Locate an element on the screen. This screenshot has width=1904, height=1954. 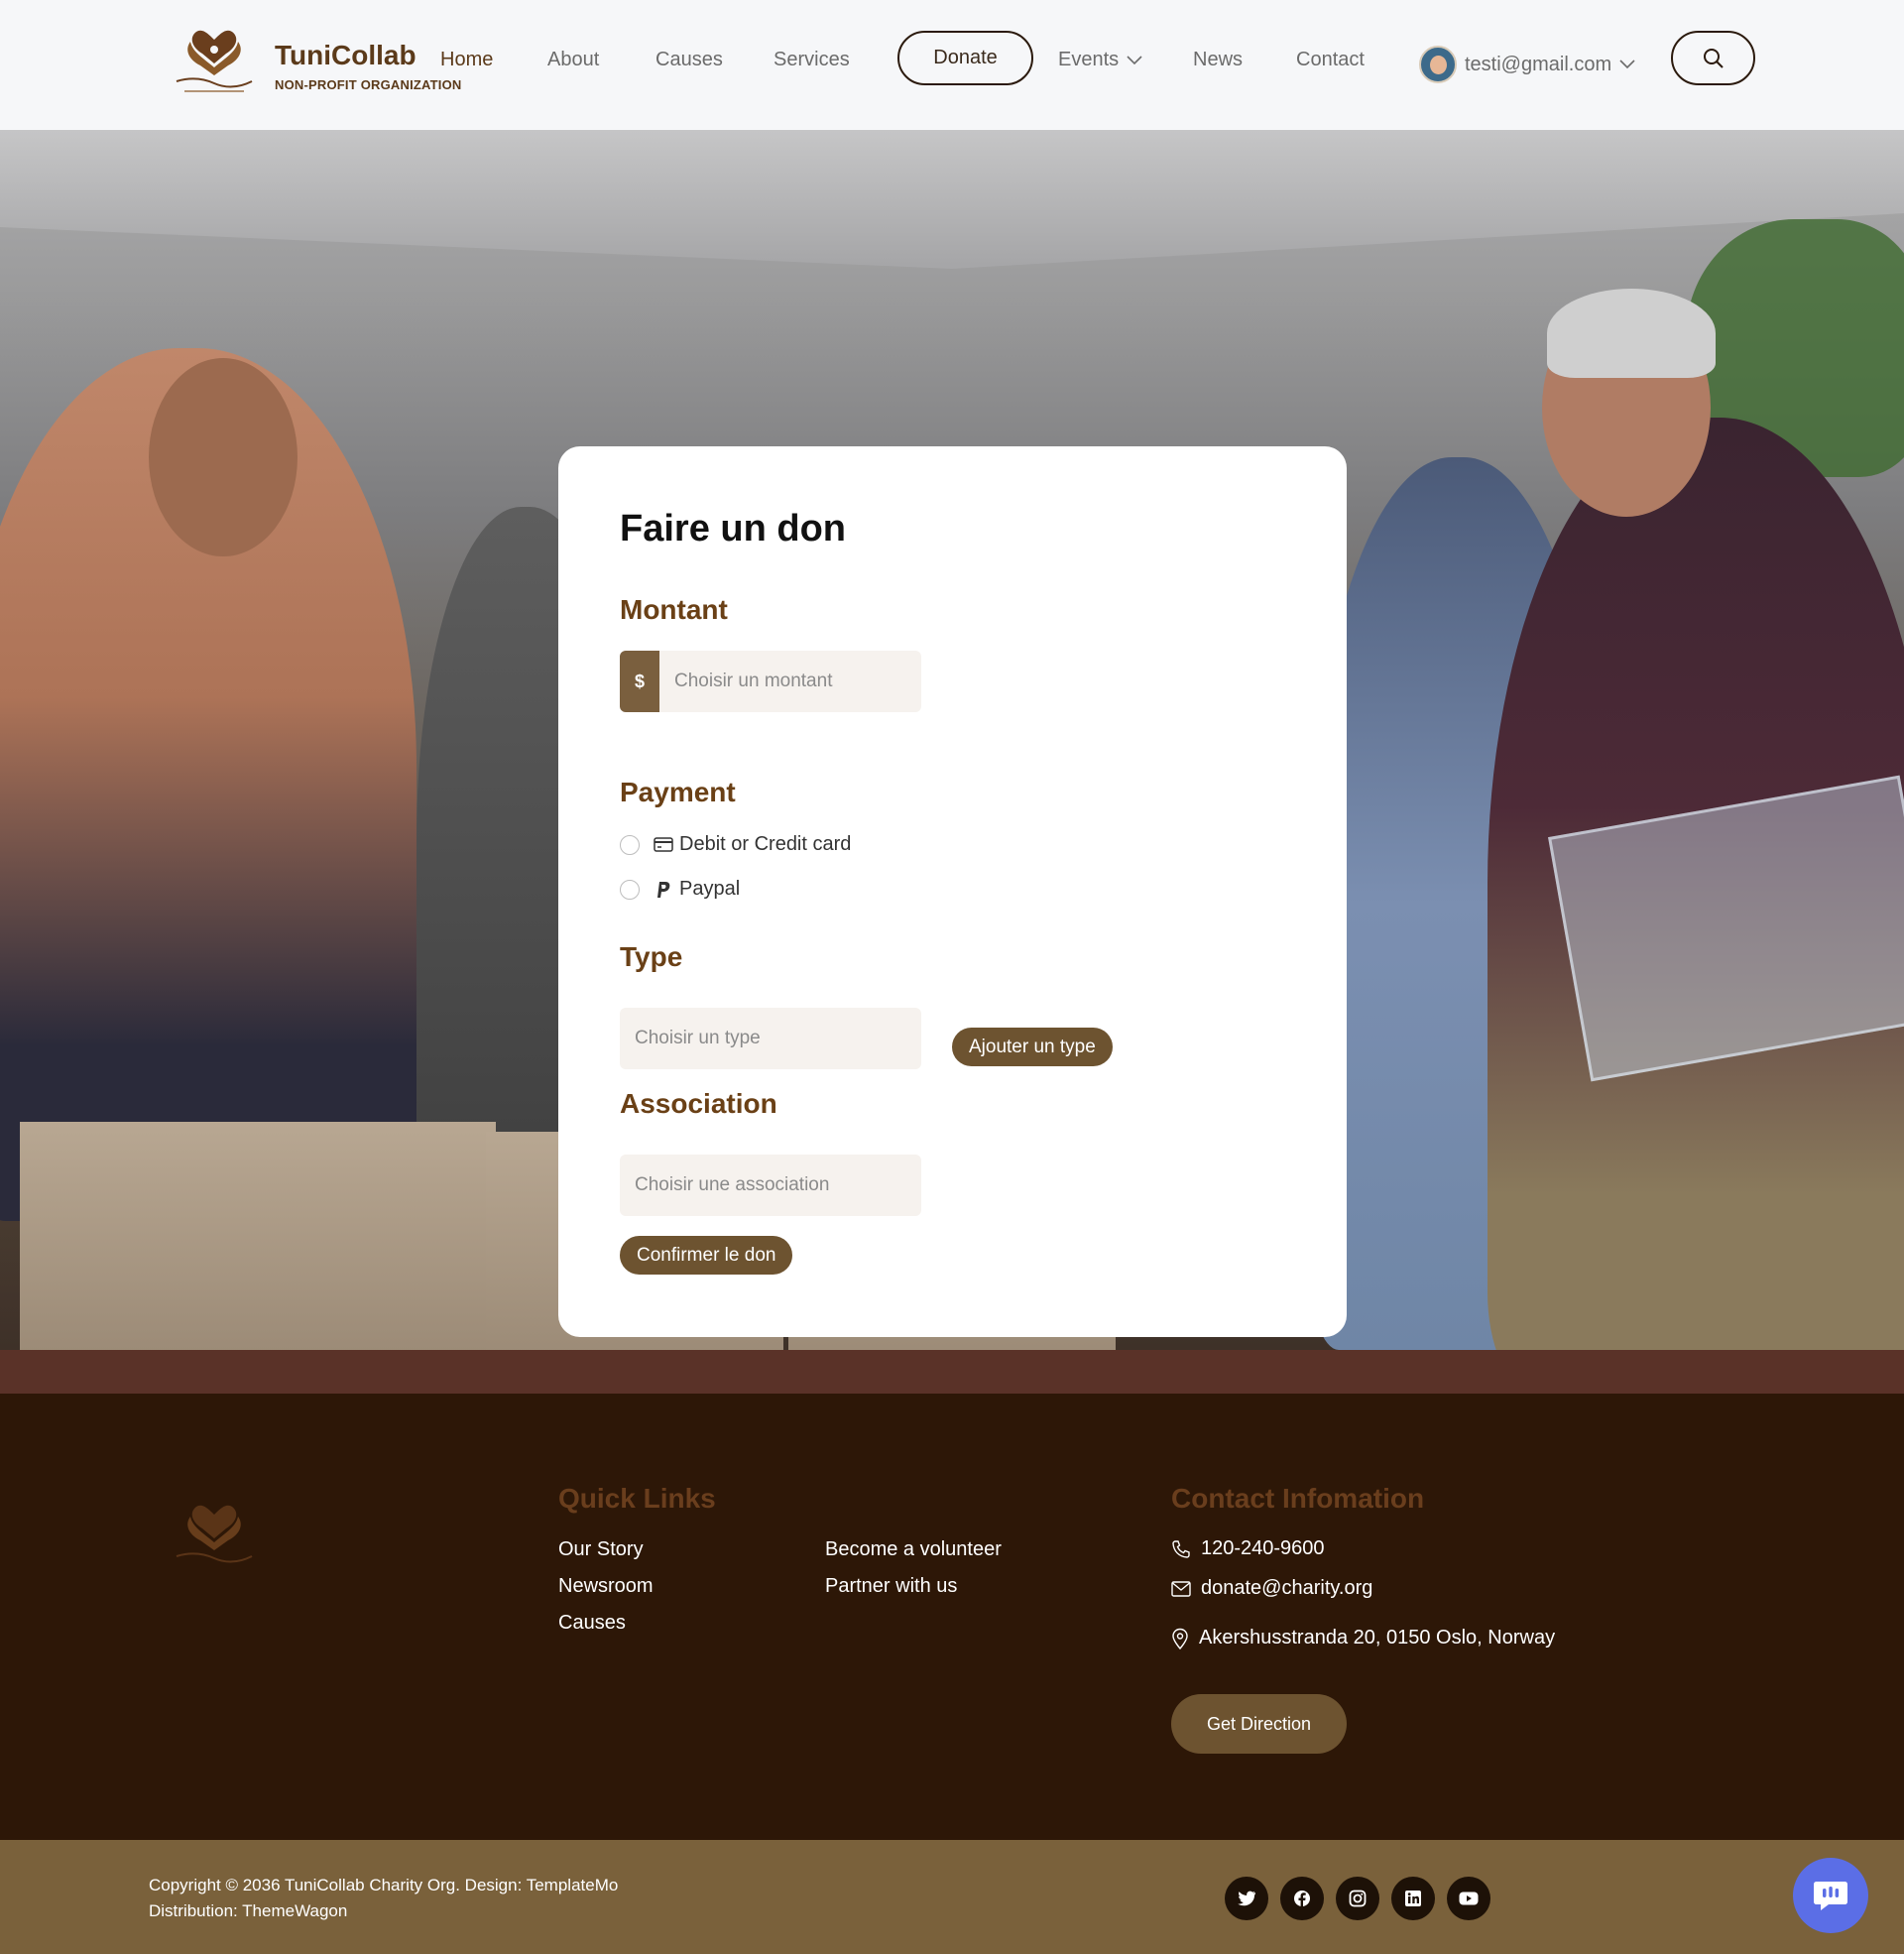
association-input is located at coordinates (770, 1185).